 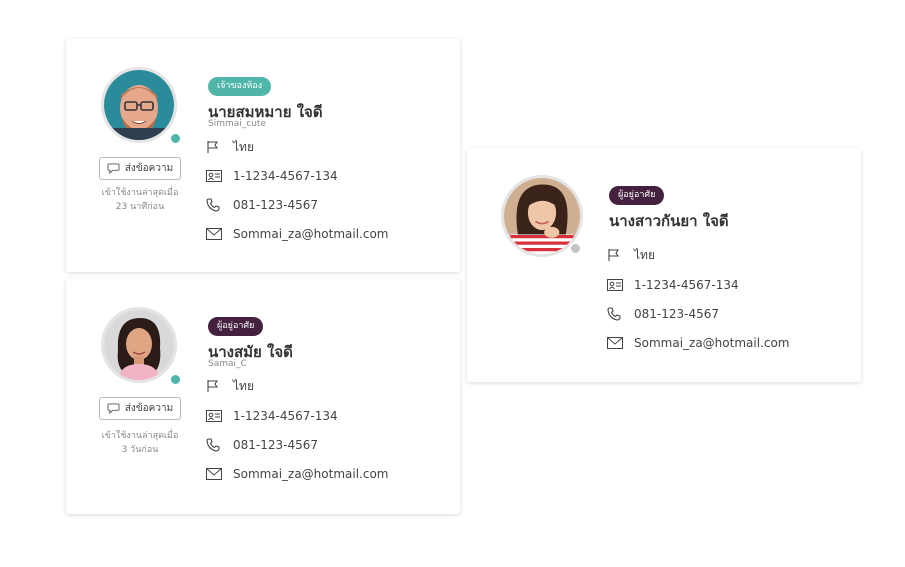 I want to click on username: Simmai_cute, so click(x=237, y=124).